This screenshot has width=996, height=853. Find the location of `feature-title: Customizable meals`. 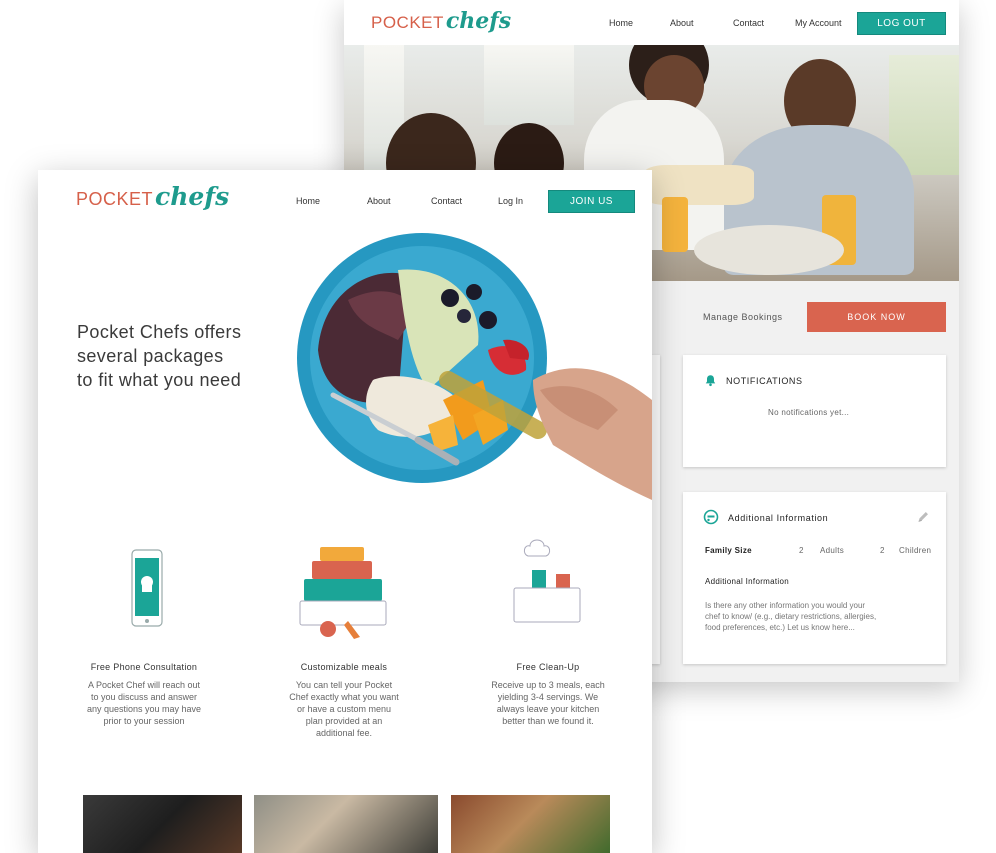

feature-title: Customizable meals is located at coordinates (344, 667).